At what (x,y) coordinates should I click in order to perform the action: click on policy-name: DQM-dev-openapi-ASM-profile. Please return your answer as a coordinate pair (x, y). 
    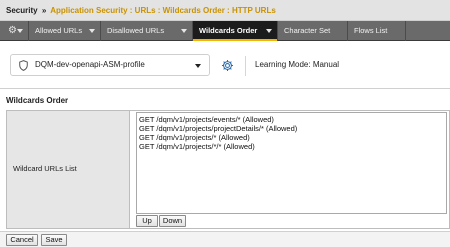
    Looking at the image, I should click on (90, 64).